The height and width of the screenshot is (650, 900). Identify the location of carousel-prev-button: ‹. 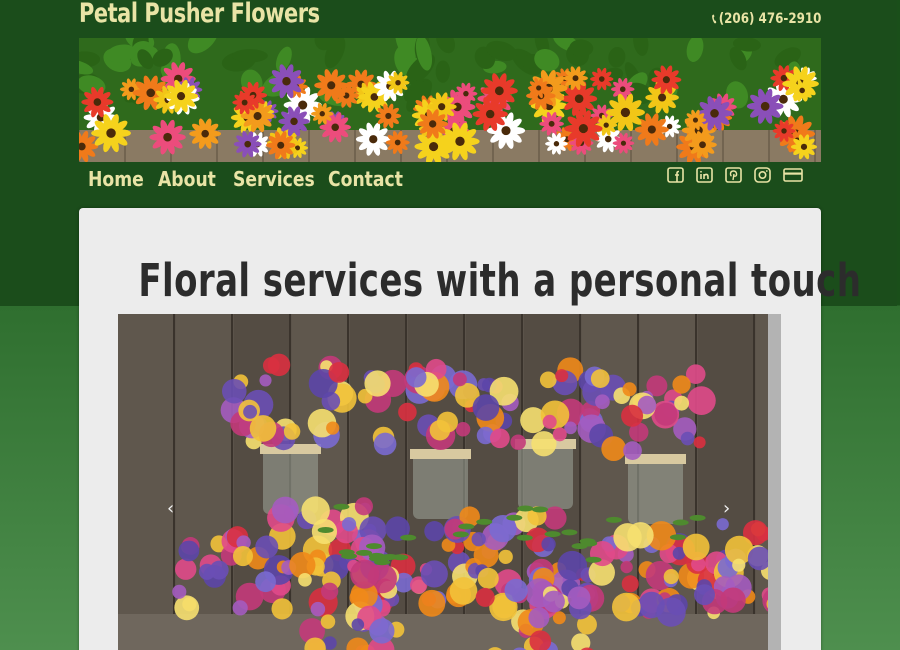
(170, 508).